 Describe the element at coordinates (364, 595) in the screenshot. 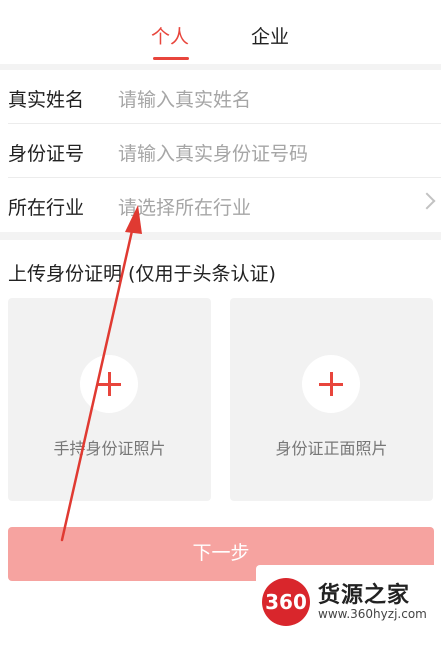

I see `watermark-name: 货源之家` at that location.